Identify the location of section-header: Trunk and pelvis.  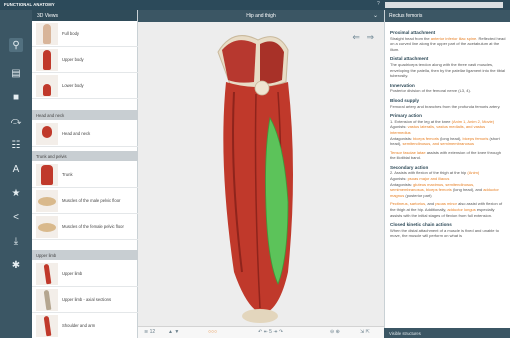
(85, 156).